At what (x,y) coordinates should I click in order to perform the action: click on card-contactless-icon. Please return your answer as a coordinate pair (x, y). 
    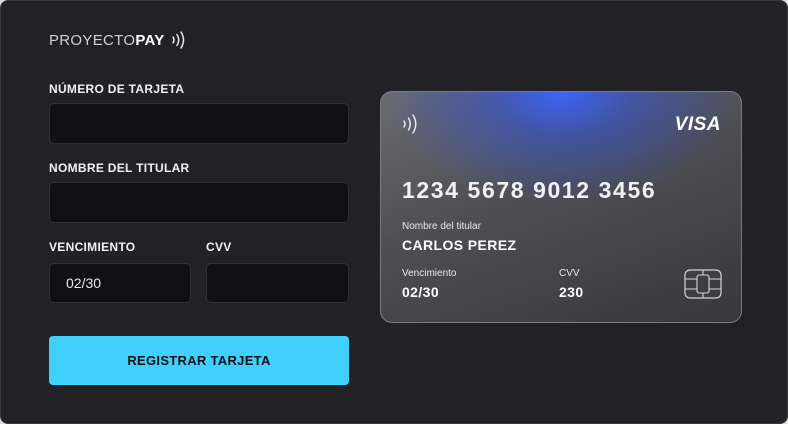
    Looking at the image, I should click on (410, 124).